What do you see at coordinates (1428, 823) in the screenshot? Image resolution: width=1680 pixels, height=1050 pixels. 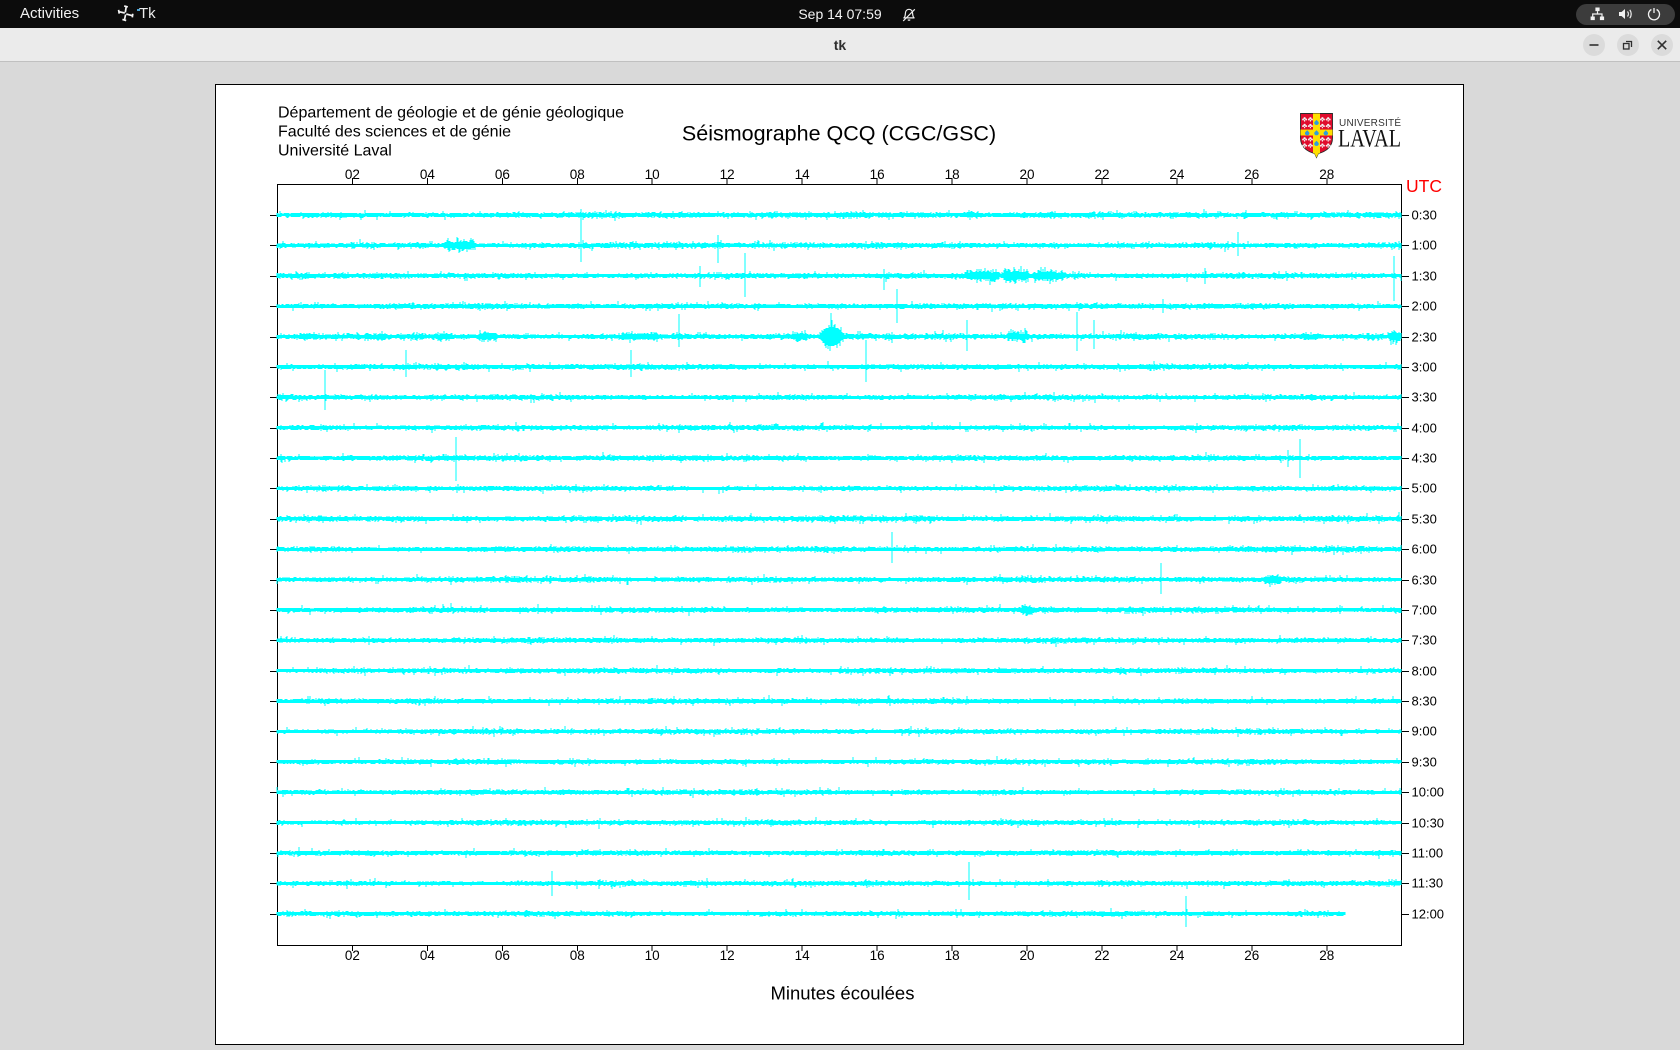 I see `svg-text: 10:30` at bounding box center [1428, 823].